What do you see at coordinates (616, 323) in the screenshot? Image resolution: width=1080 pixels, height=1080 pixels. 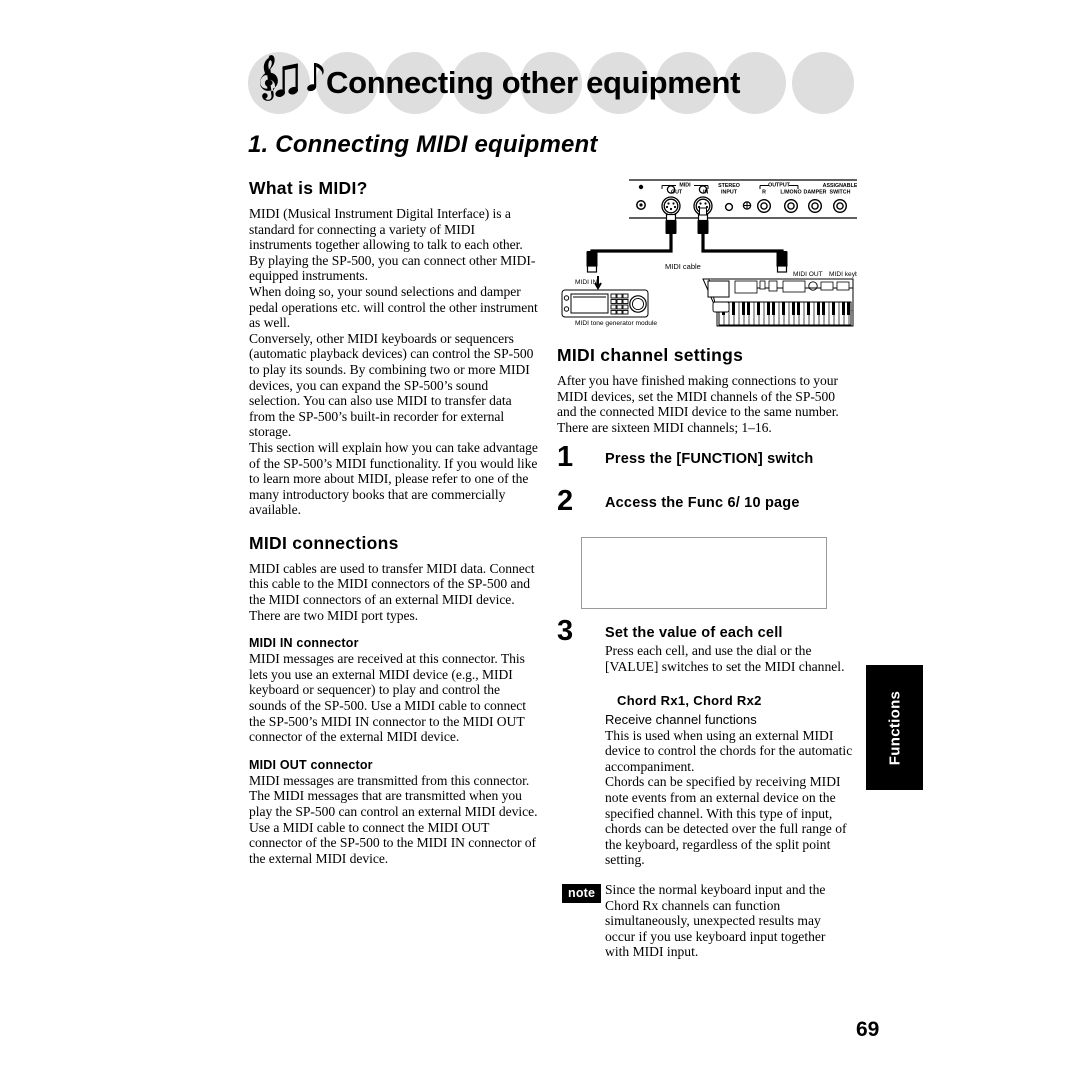 I see `label-tone-generator-module: MIDI tone generator module` at bounding box center [616, 323].